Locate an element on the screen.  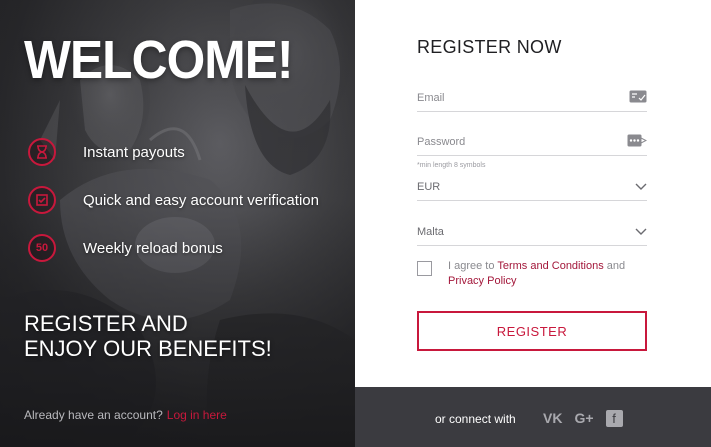
benefit-instant-payouts: Instant payouts is located at coordinates (106, 152).